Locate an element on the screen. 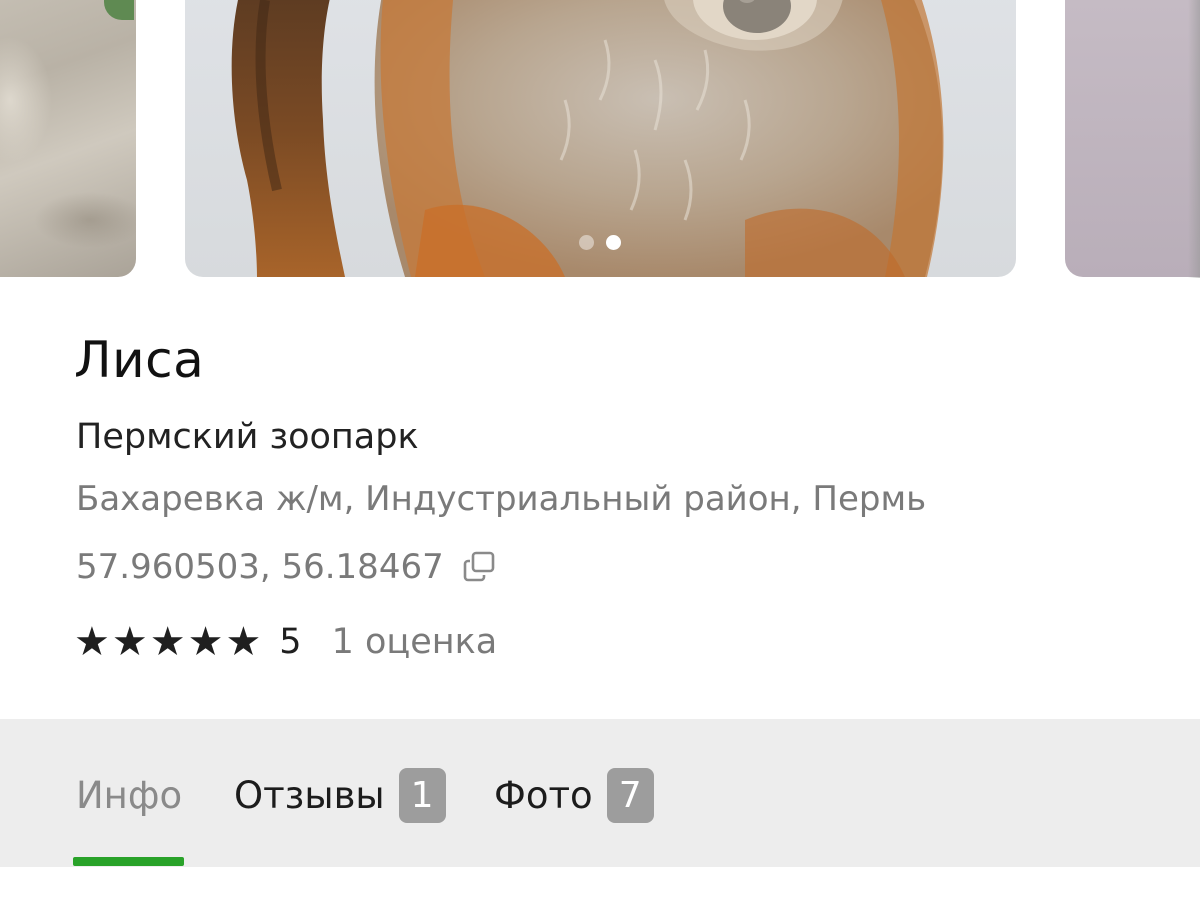  coordinates-row: 57.960503, 56.18467 is located at coordinates (288, 567).